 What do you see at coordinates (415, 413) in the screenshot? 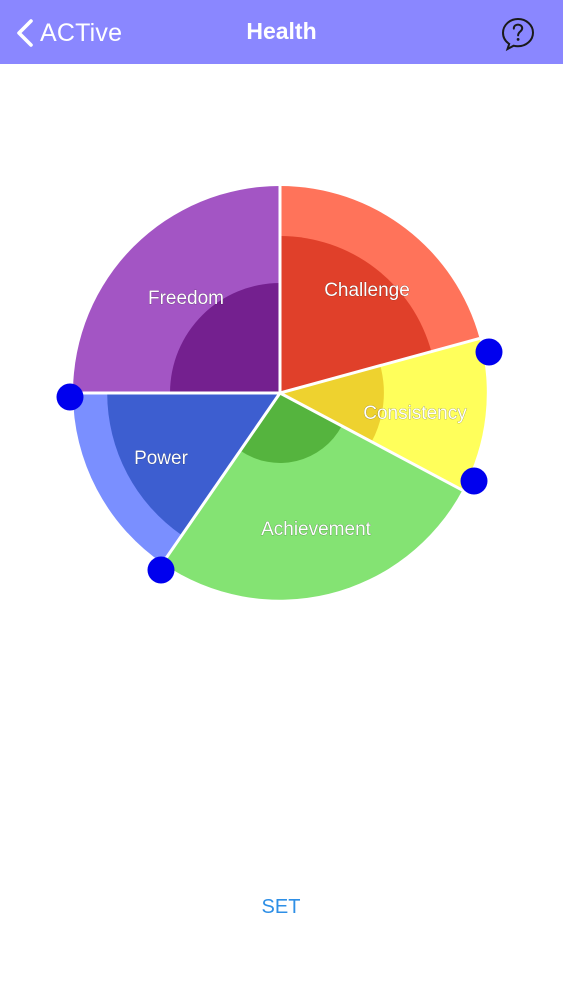
I see `segment-consistency-label: Consistency` at bounding box center [415, 413].